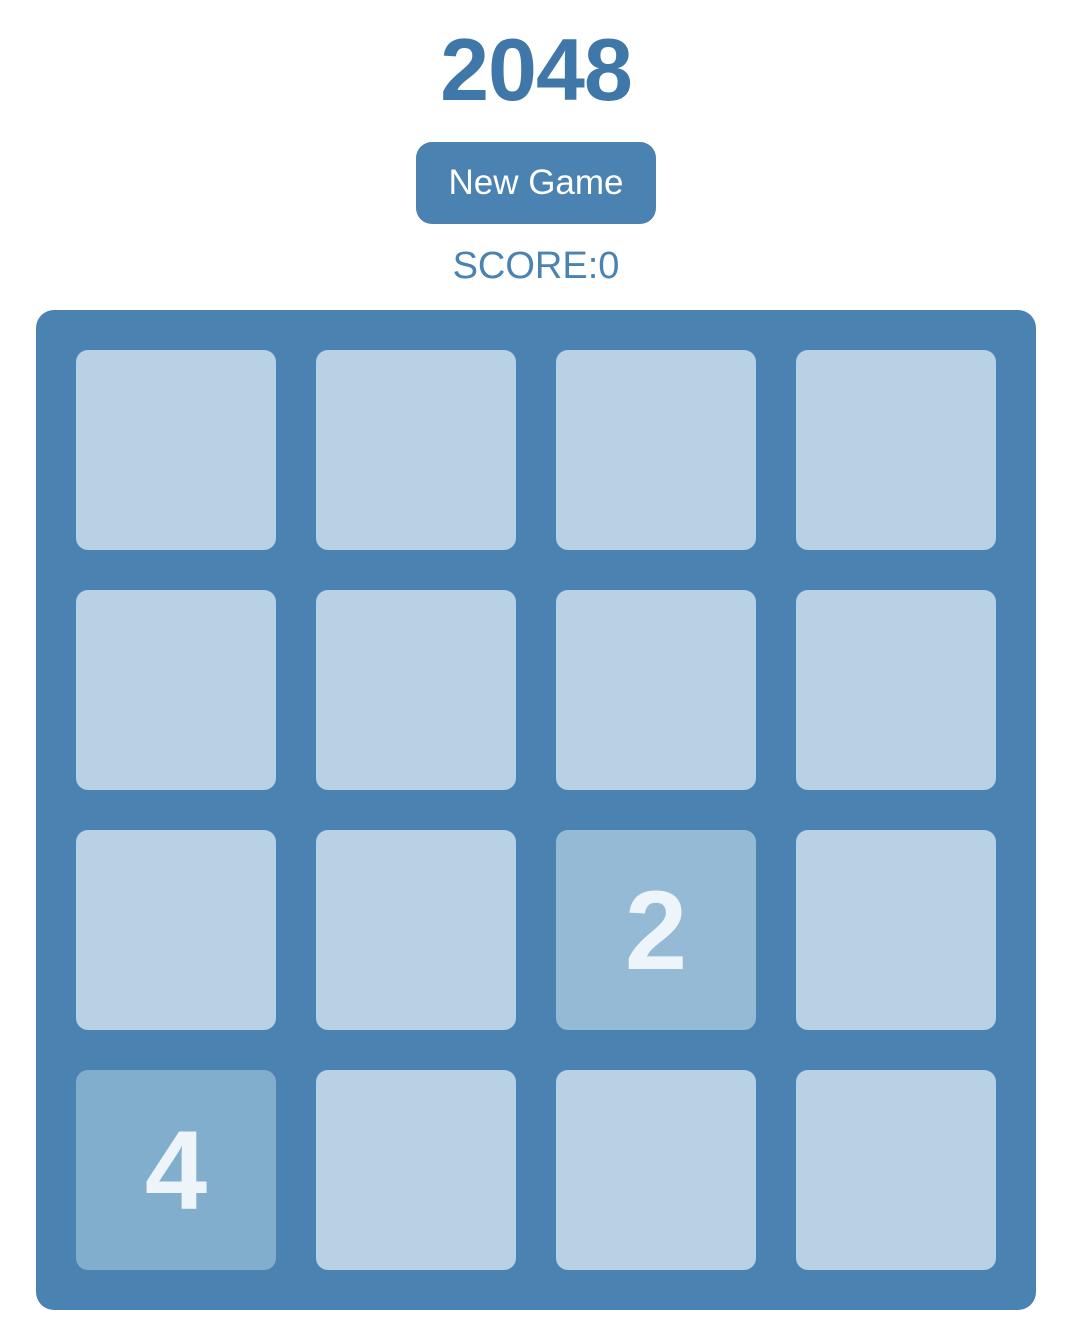  What do you see at coordinates (656, 930) in the screenshot?
I see `tile-2: 2` at bounding box center [656, 930].